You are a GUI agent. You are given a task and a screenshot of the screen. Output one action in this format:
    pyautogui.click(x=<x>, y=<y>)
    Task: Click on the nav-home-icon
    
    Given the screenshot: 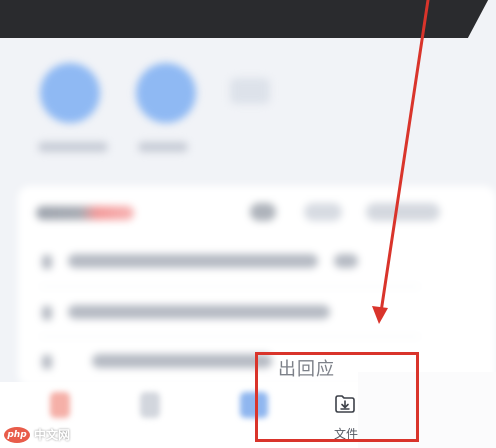 What is the action you would take?
    pyautogui.click(x=60, y=405)
    